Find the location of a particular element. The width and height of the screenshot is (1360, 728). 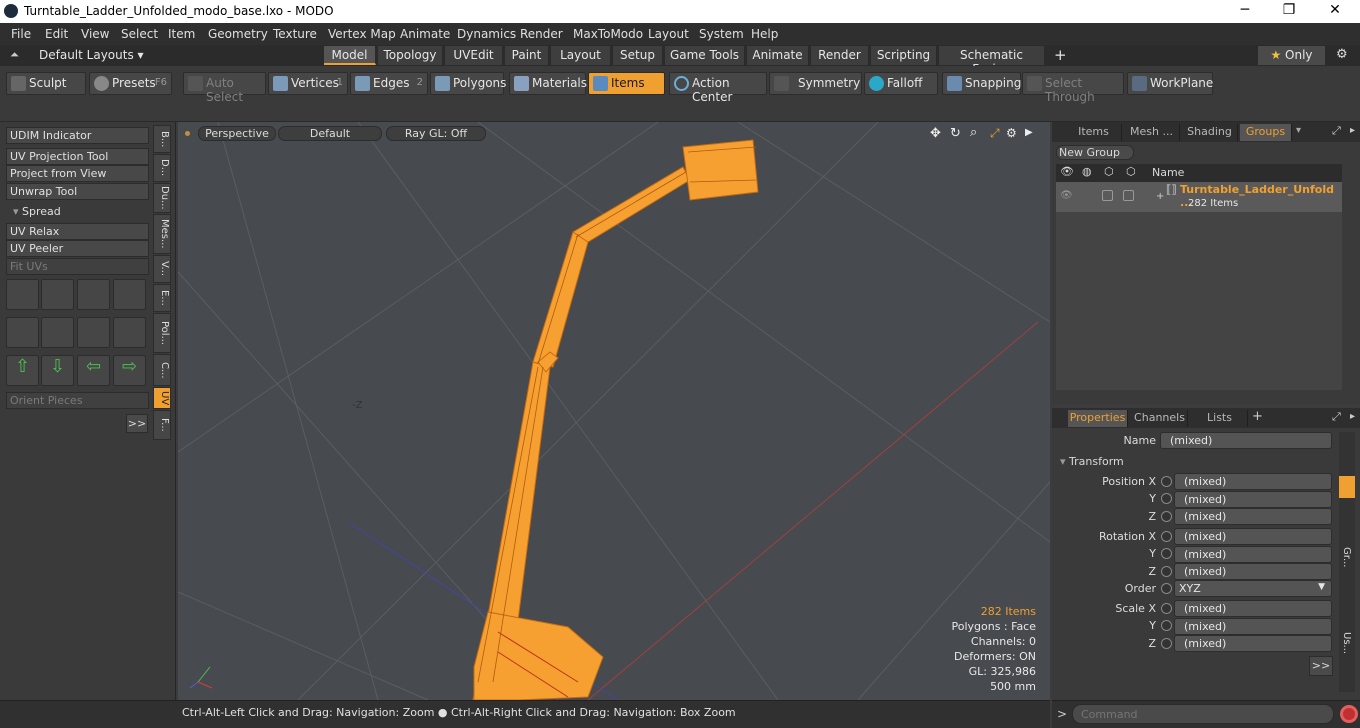

scale-y-key-icon is located at coordinates (1166, 625).